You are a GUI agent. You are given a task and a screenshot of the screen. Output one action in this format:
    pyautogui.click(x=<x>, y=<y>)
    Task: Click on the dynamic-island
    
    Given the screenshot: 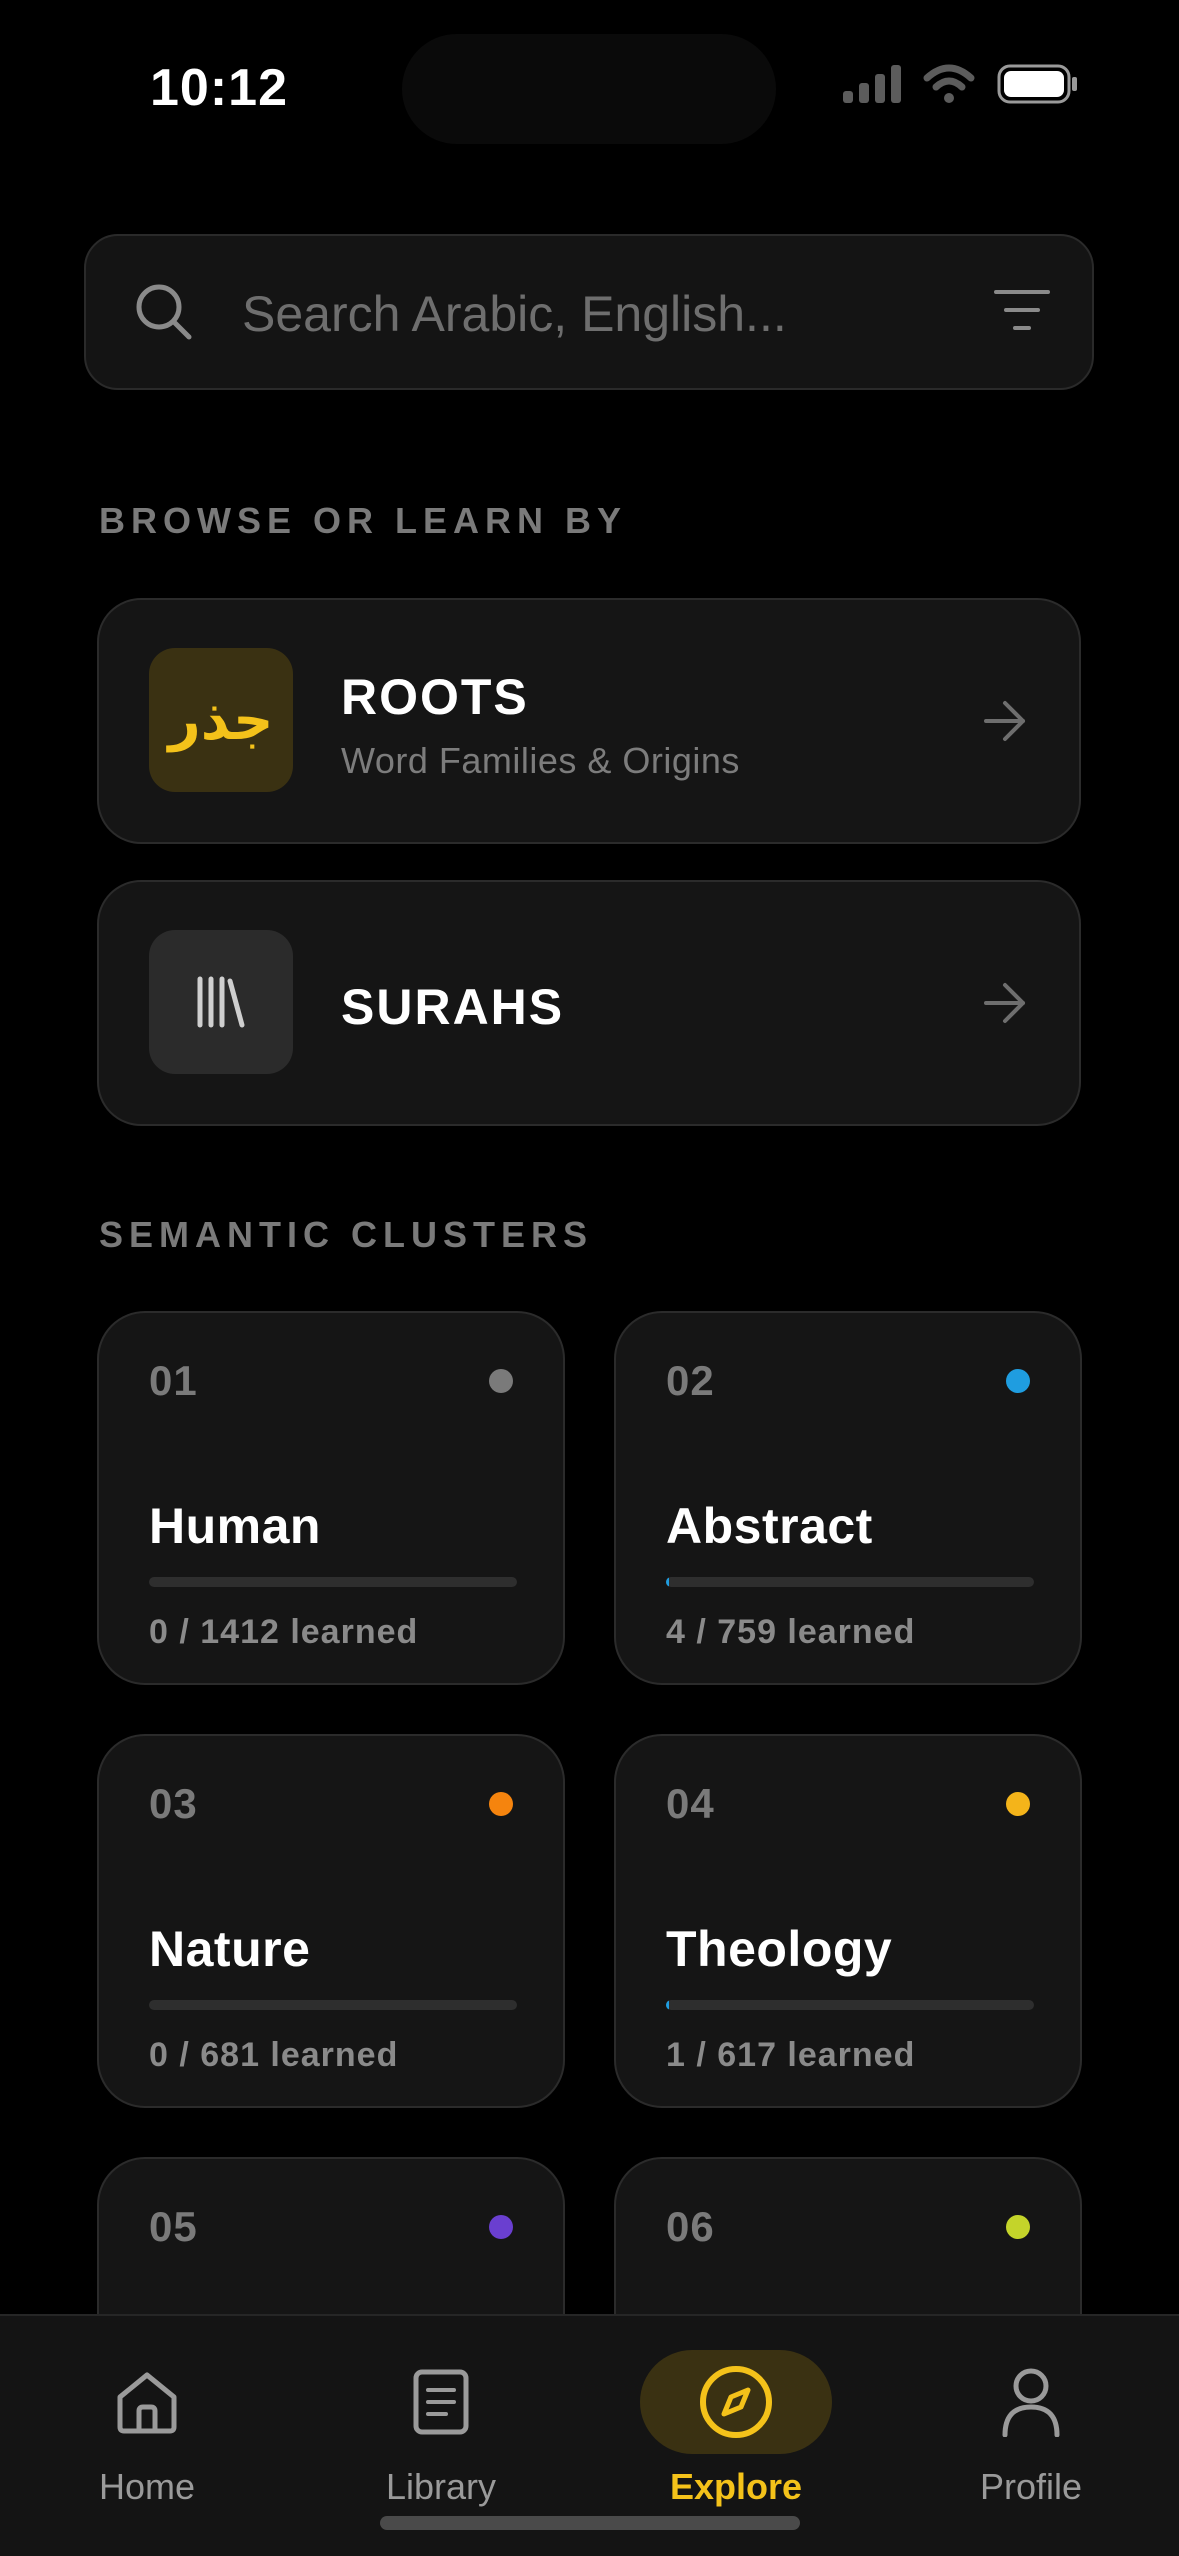 What is the action you would take?
    pyautogui.click(x=589, y=89)
    